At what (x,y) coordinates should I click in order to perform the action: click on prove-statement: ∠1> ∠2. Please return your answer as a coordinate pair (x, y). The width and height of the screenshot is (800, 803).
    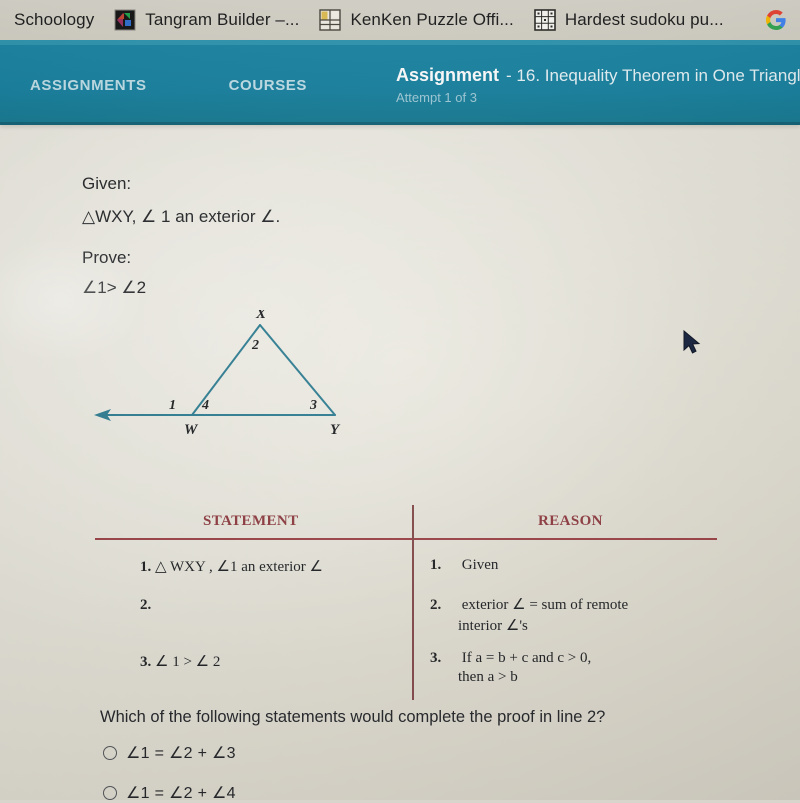
    Looking at the image, I should click on (114, 287).